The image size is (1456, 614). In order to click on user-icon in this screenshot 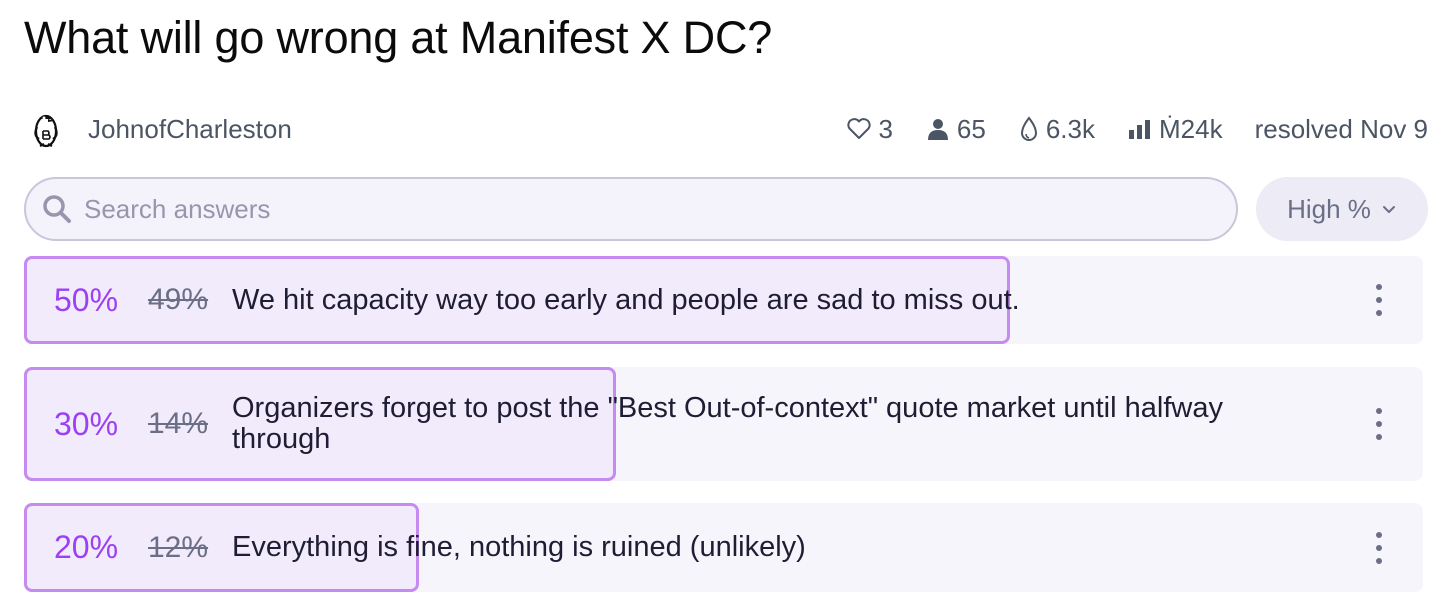, I will do `click(937, 129)`.